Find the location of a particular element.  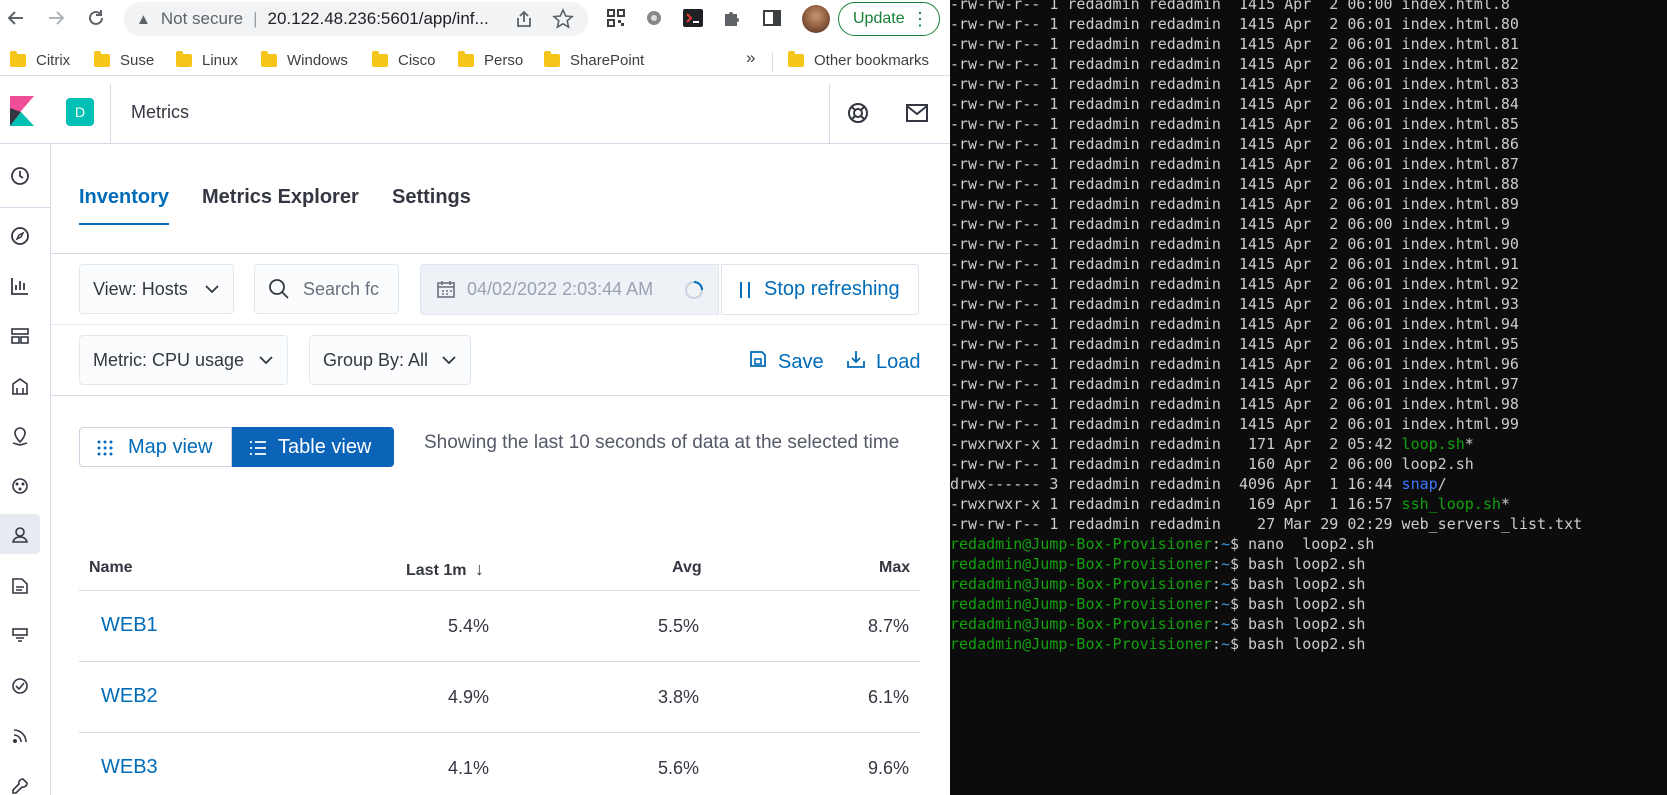

visualize-chart-icon is located at coordinates (20, 286).